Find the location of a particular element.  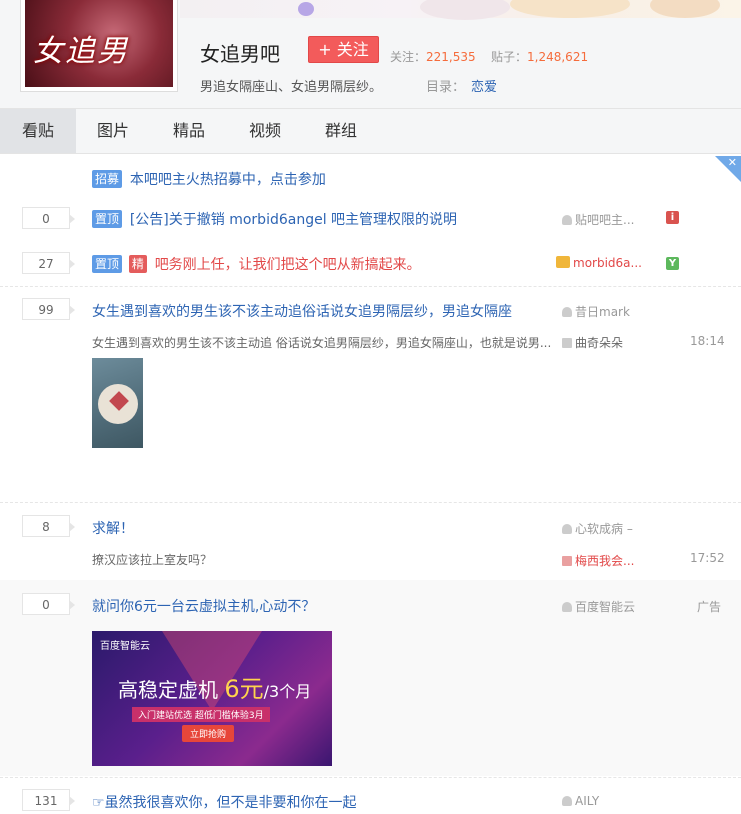

reply-count: 8 is located at coordinates (48, 526).